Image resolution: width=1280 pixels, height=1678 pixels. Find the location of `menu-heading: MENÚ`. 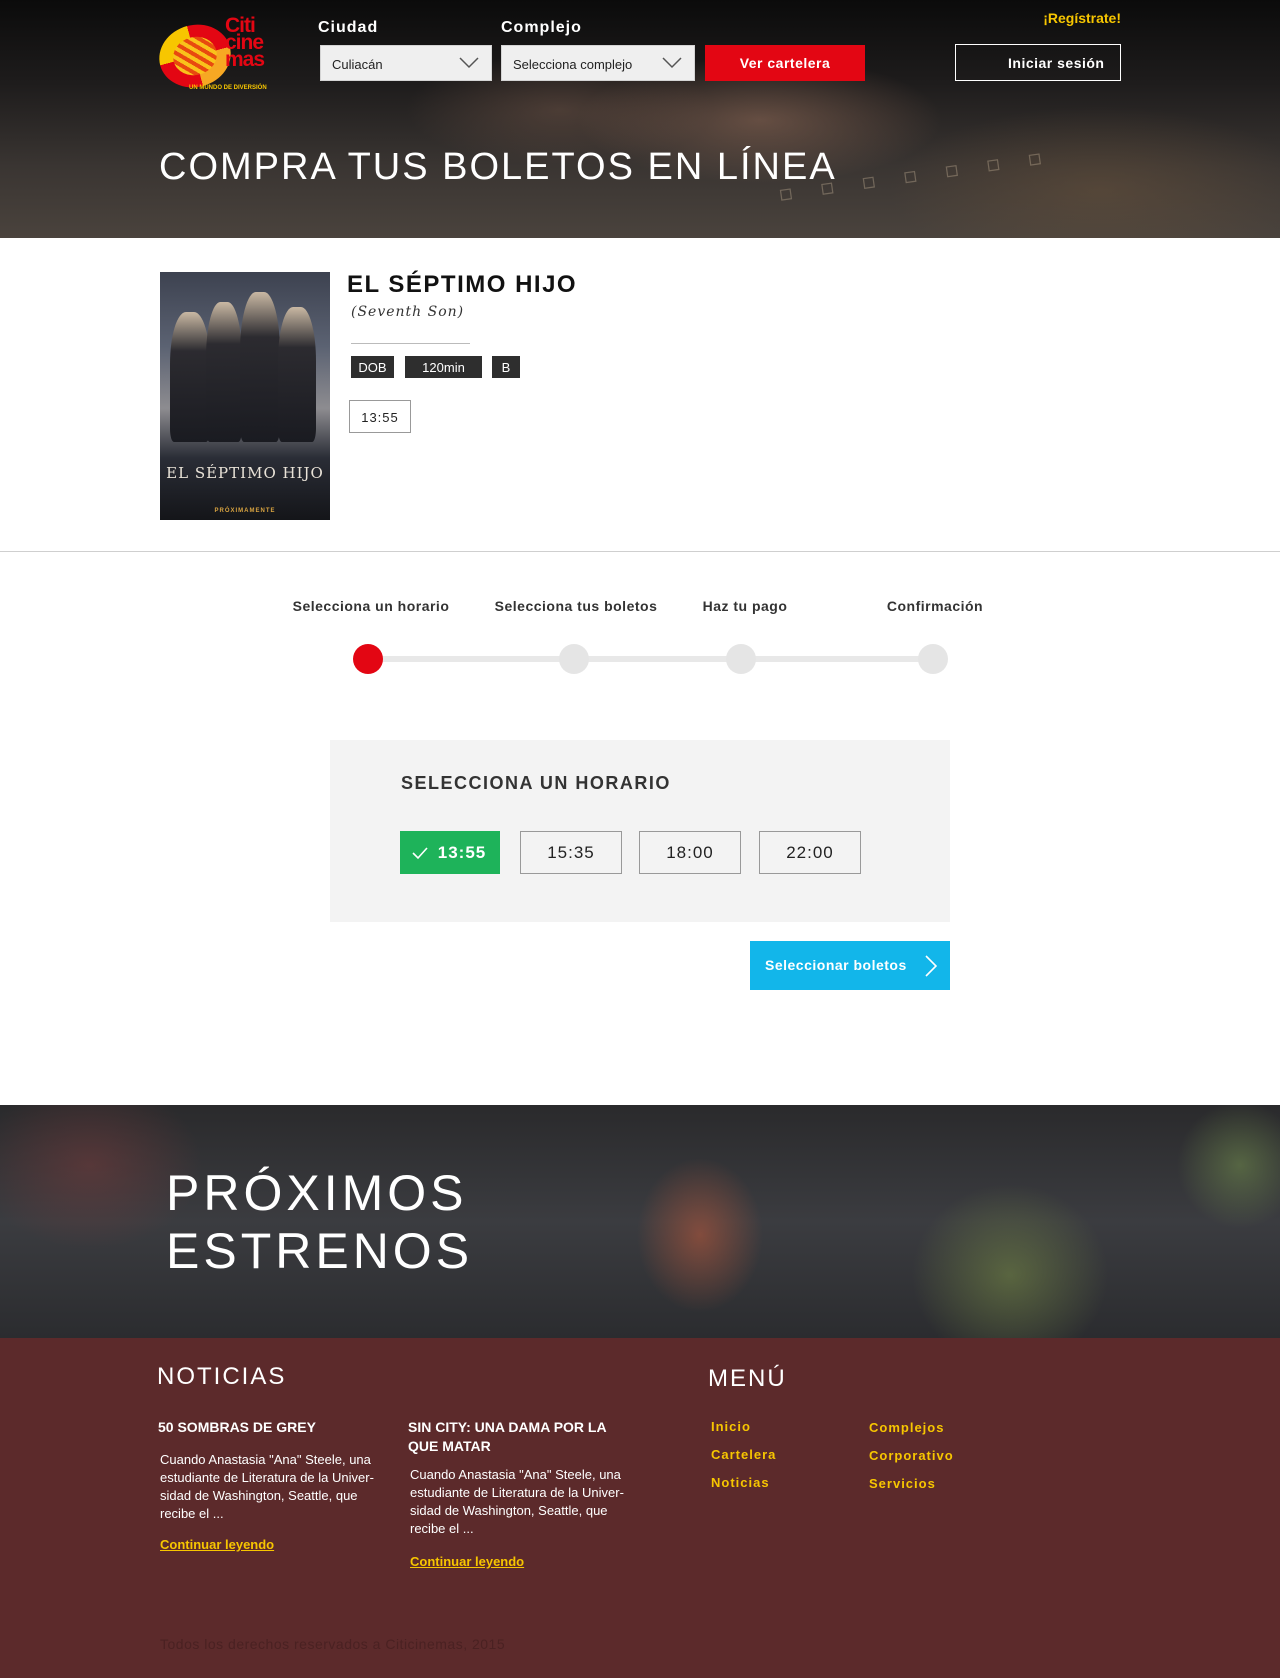

menu-heading: MENÚ is located at coordinates (747, 1378).